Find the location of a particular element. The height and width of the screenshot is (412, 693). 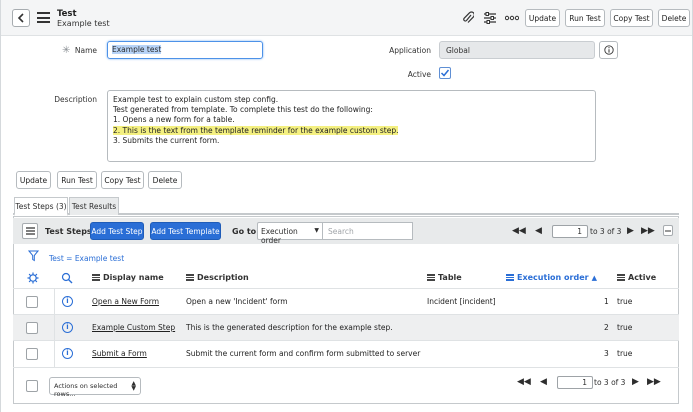

column-display-name: Display name is located at coordinates (128, 277).